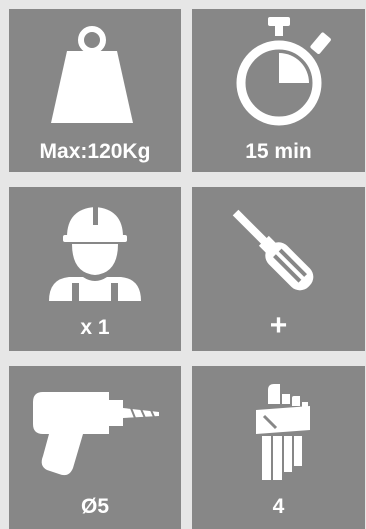  Describe the element at coordinates (95, 447) in the screenshot. I see `tile-drill: Ø5` at that location.